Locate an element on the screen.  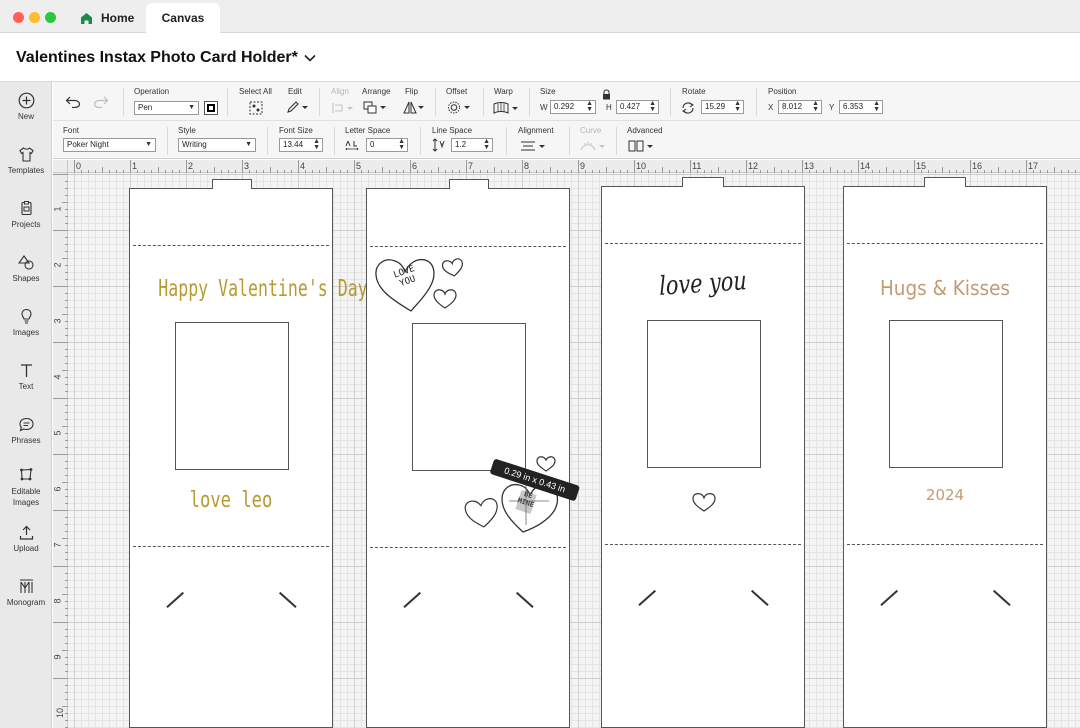
font-select: Poker Night ▼ is located at coordinates (109, 145).